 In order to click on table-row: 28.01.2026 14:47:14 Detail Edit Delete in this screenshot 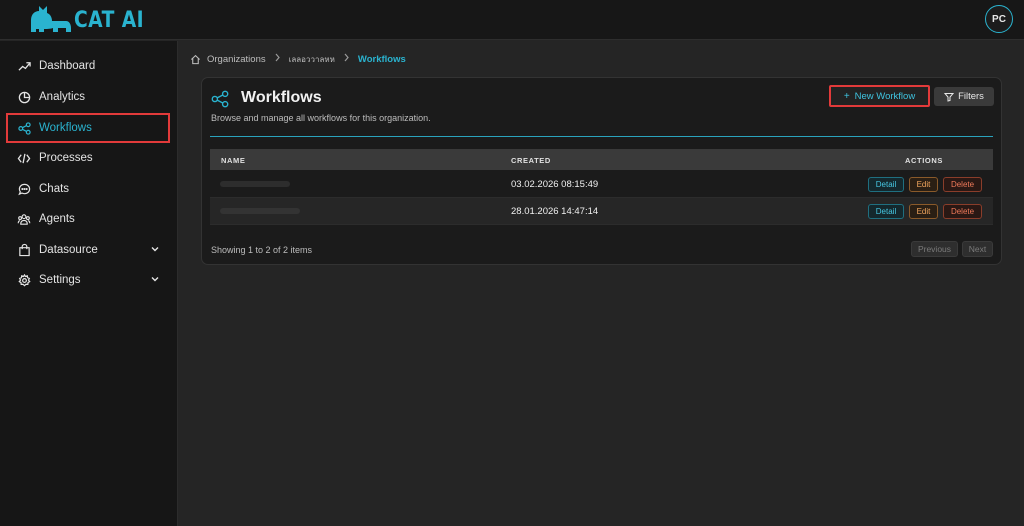, I will do `click(601, 211)`.